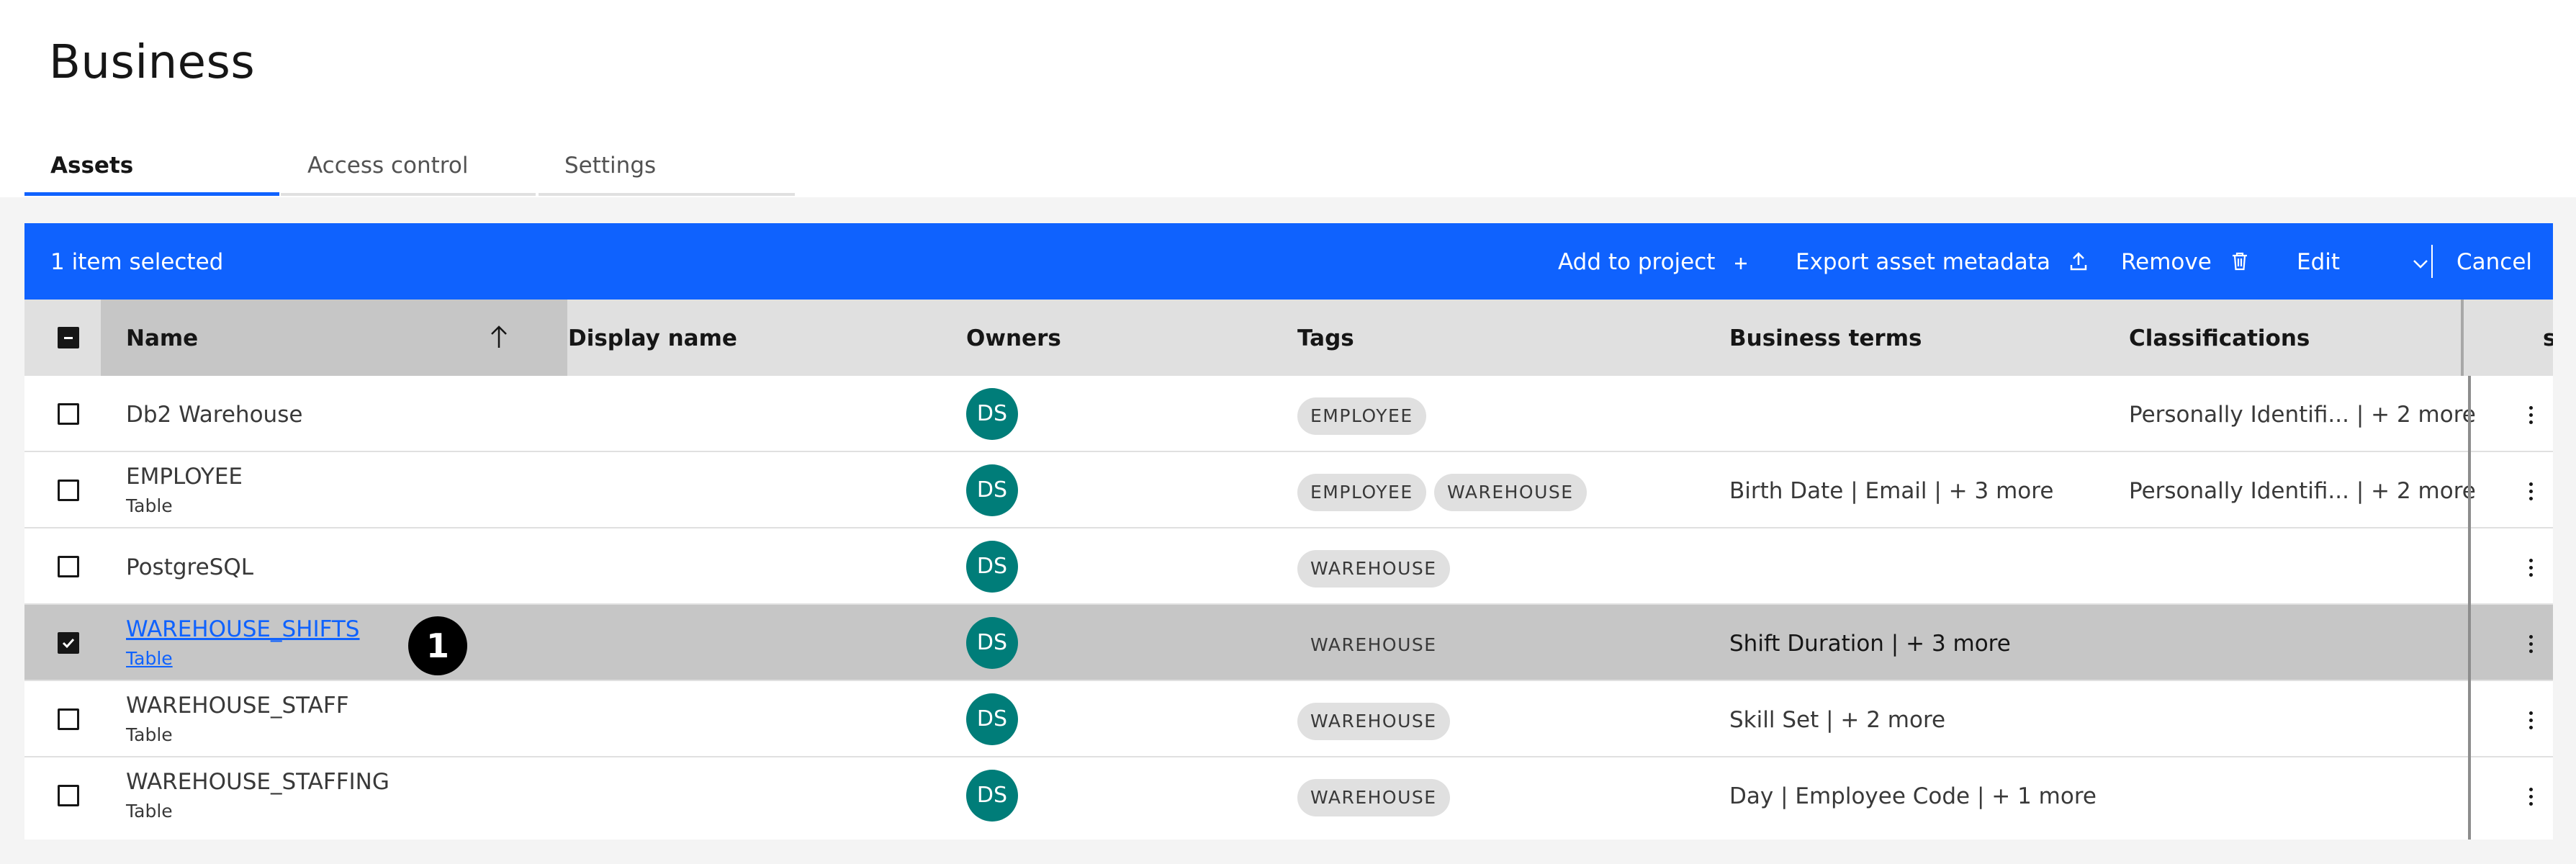 Image resolution: width=2576 pixels, height=864 pixels. I want to click on remove-label: Remove, so click(2166, 262).